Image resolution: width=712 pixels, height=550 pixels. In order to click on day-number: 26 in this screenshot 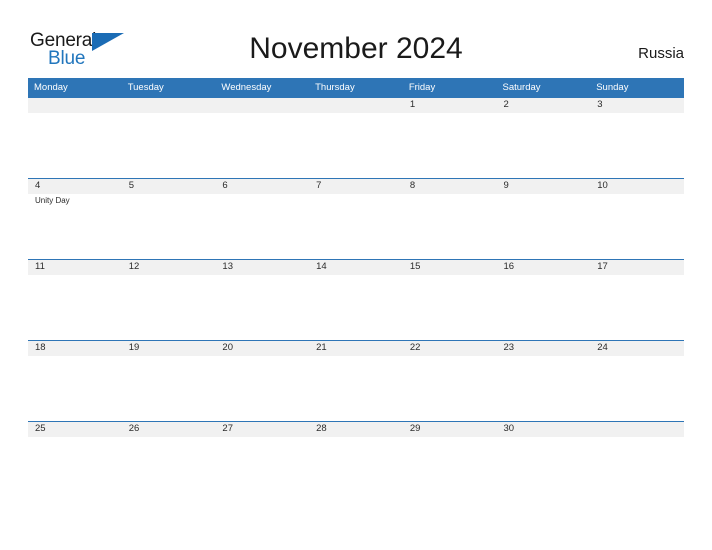, I will do `click(134, 428)`.